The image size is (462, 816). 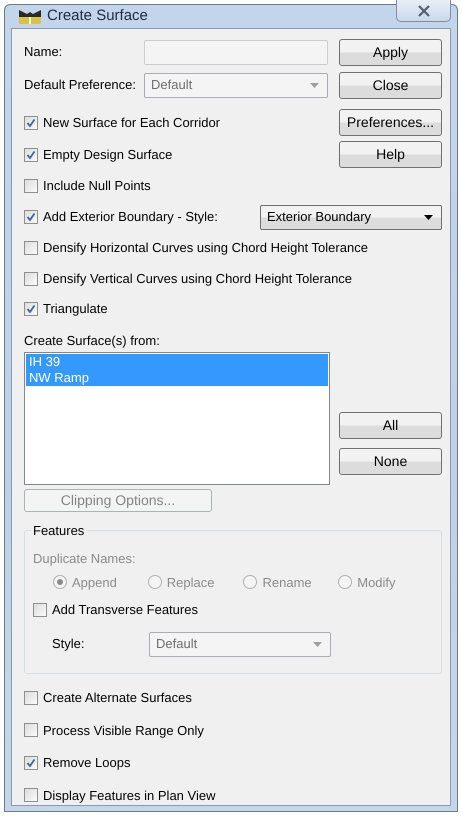 I want to click on close-button, so click(x=423, y=11).